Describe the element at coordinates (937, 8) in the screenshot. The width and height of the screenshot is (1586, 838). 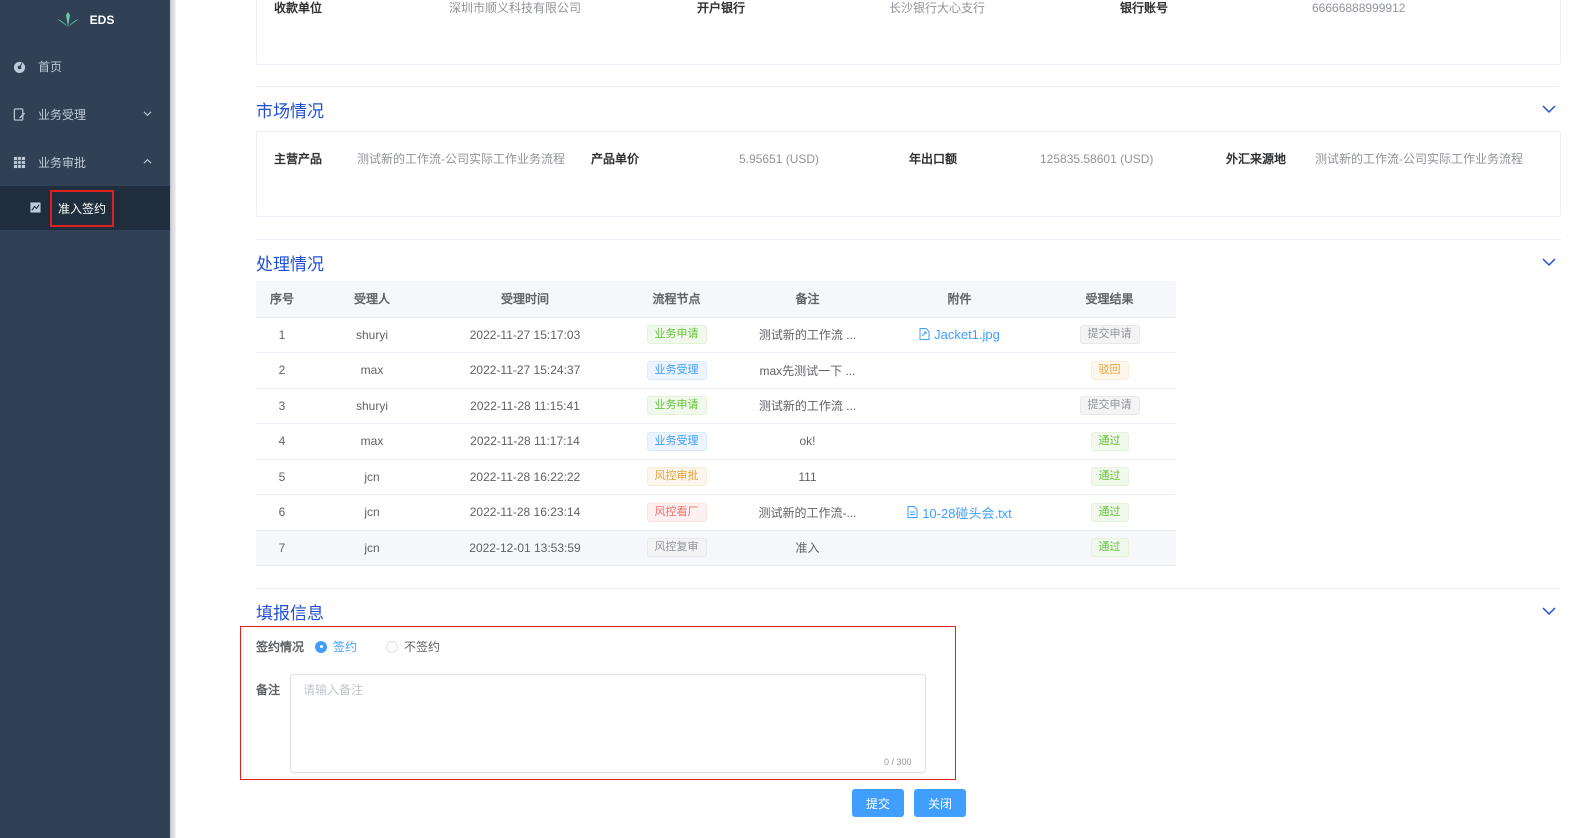
I see `bank-value: 长沙银行大心支行` at that location.